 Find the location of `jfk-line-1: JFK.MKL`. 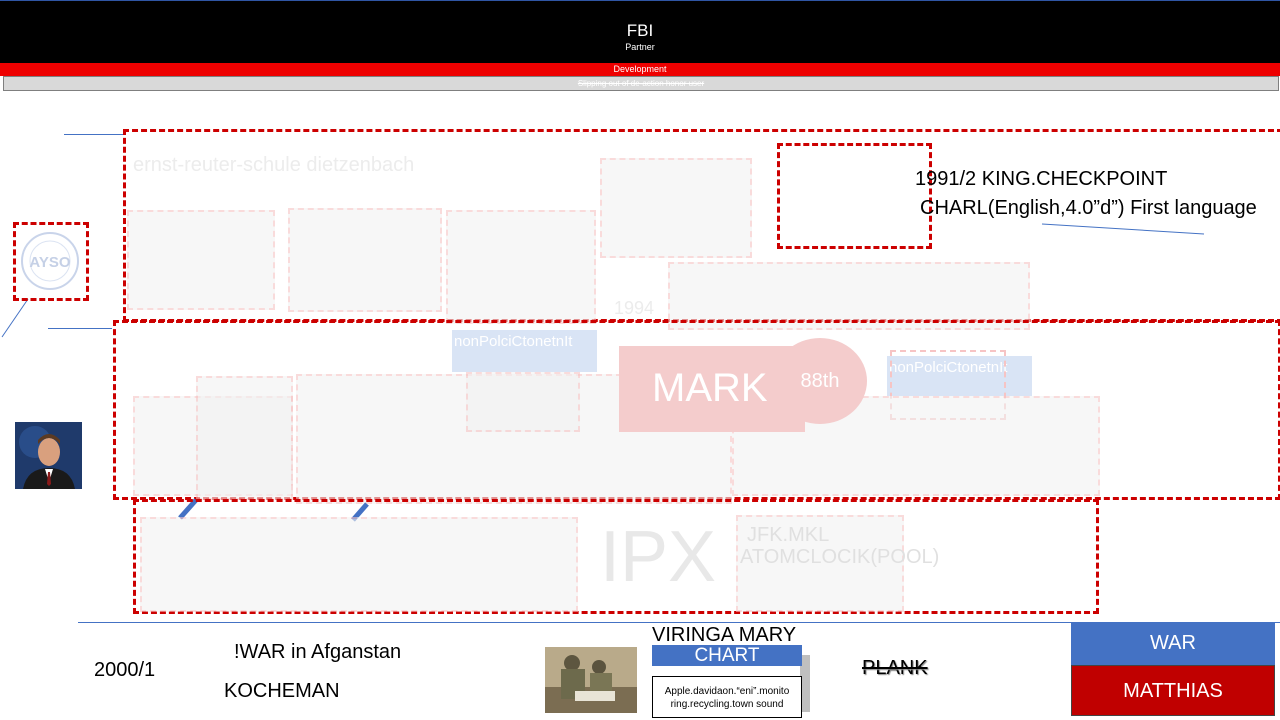

jfk-line-1: JFK.MKL is located at coordinates (788, 535).